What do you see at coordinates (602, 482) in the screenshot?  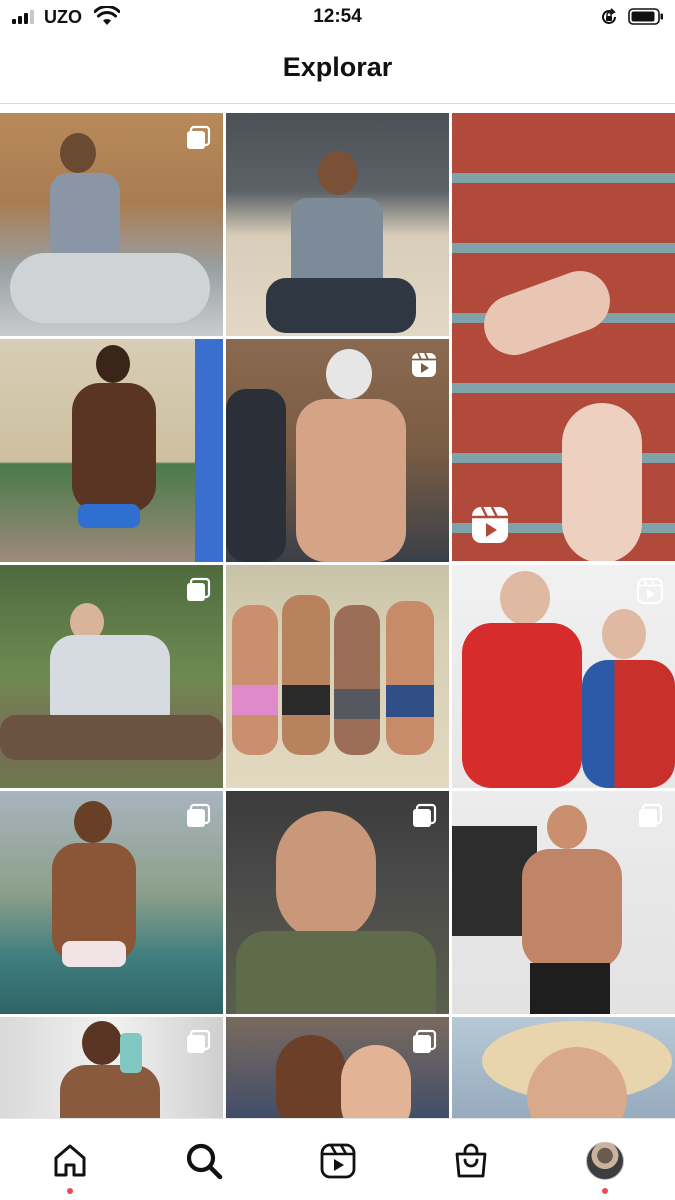 I see `hand-shape` at bounding box center [602, 482].